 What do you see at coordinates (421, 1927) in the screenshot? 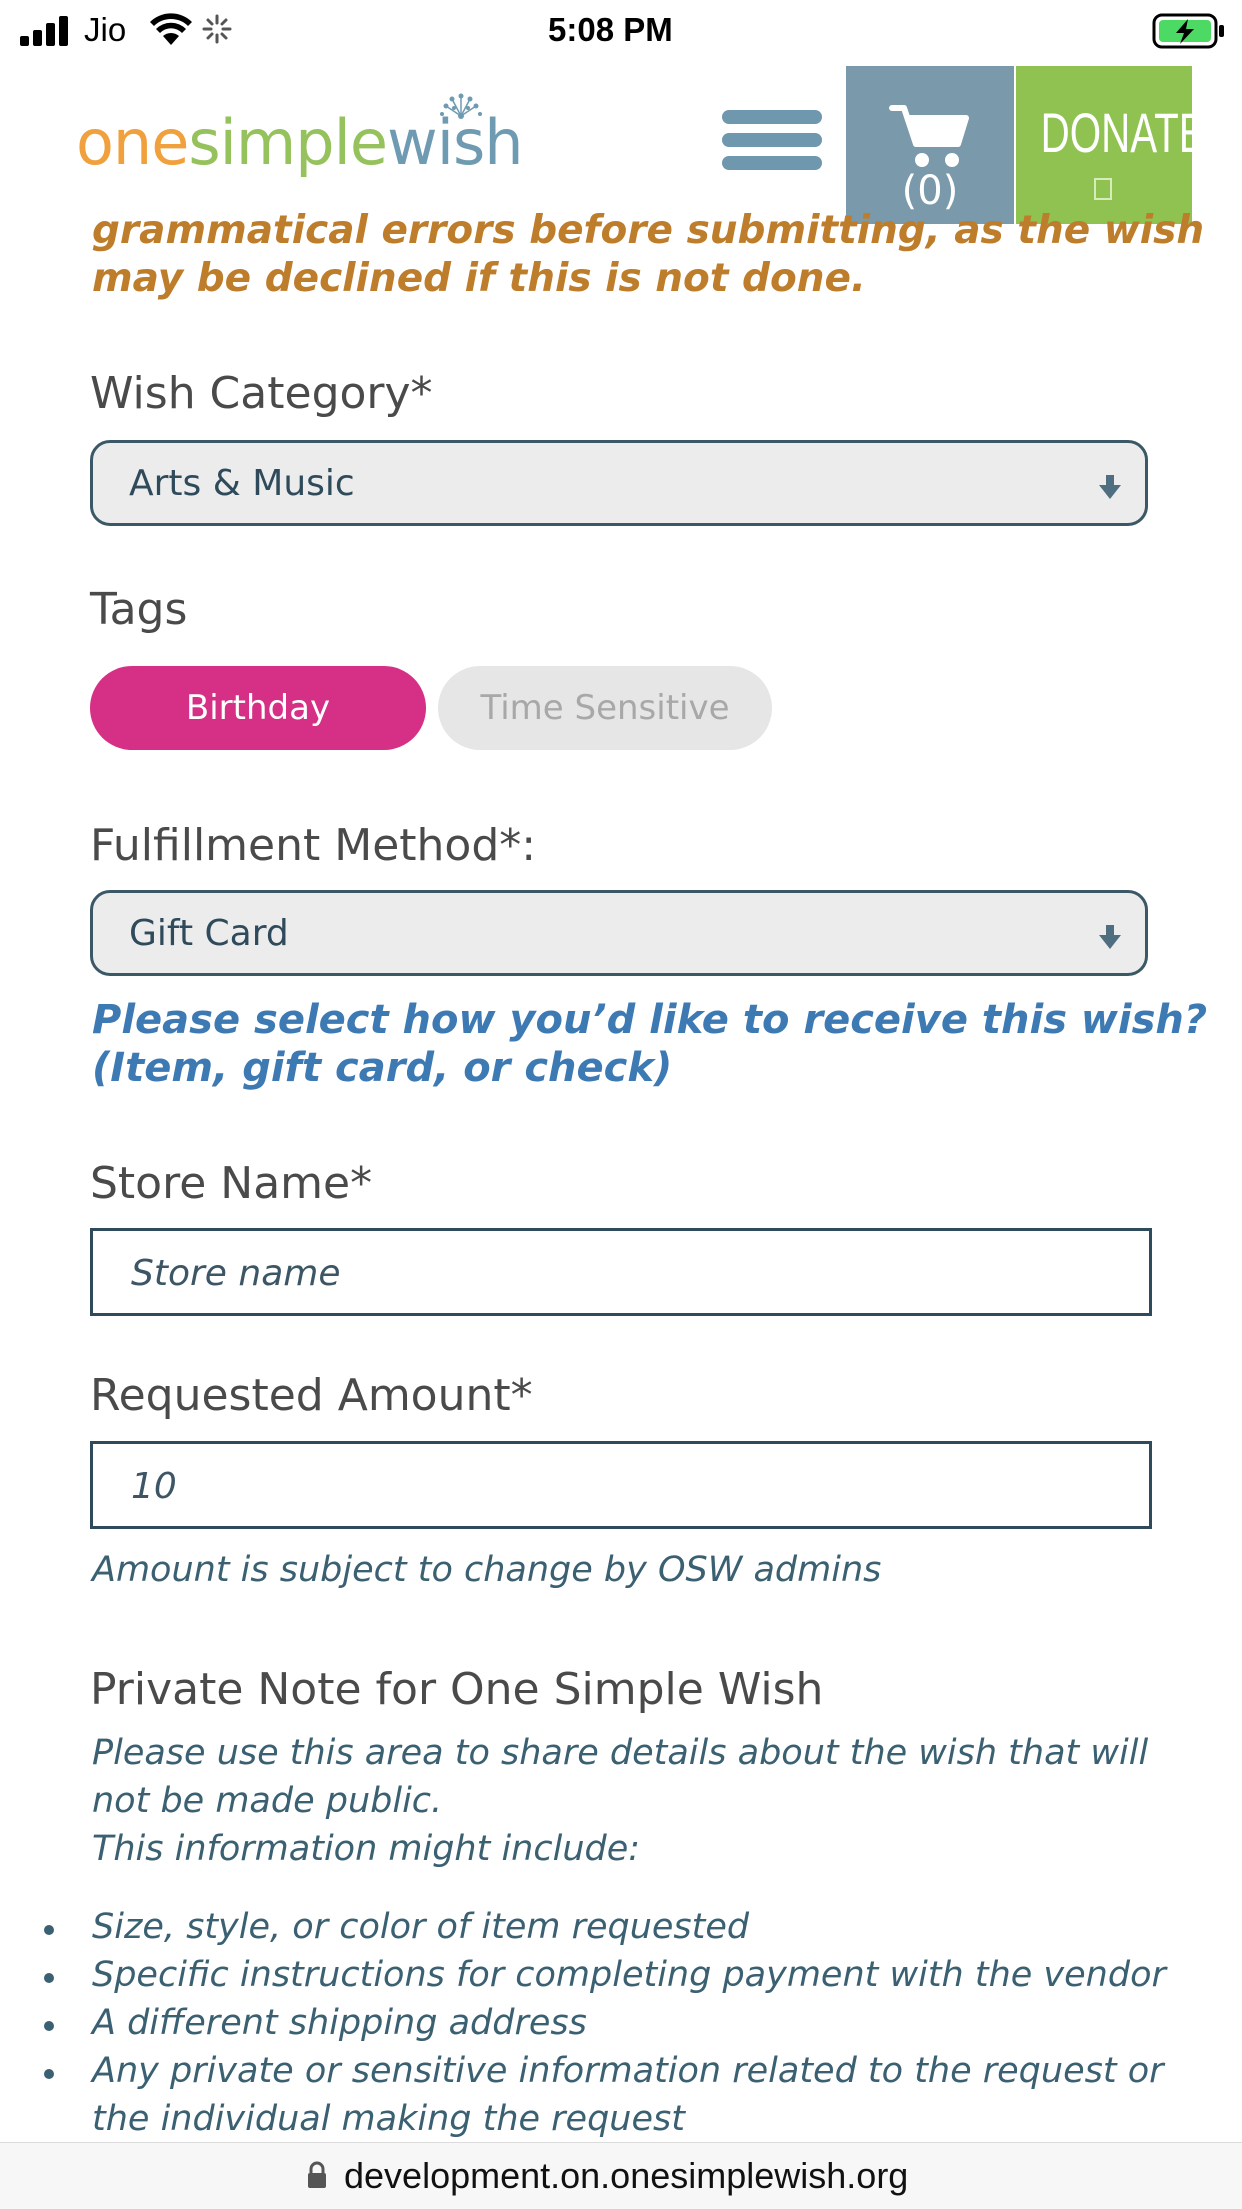
I see `bullet-text: Size, style, or color of item requested` at bounding box center [421, 1927].